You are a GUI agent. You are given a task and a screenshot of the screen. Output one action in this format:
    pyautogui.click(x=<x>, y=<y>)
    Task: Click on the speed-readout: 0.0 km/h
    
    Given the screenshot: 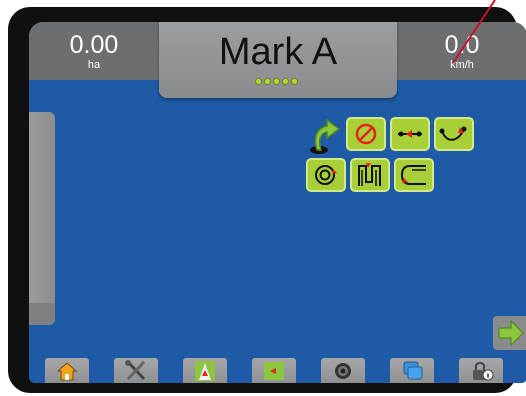 What is the action you would take?
    pyautogui.click(x=461, y=51)
    